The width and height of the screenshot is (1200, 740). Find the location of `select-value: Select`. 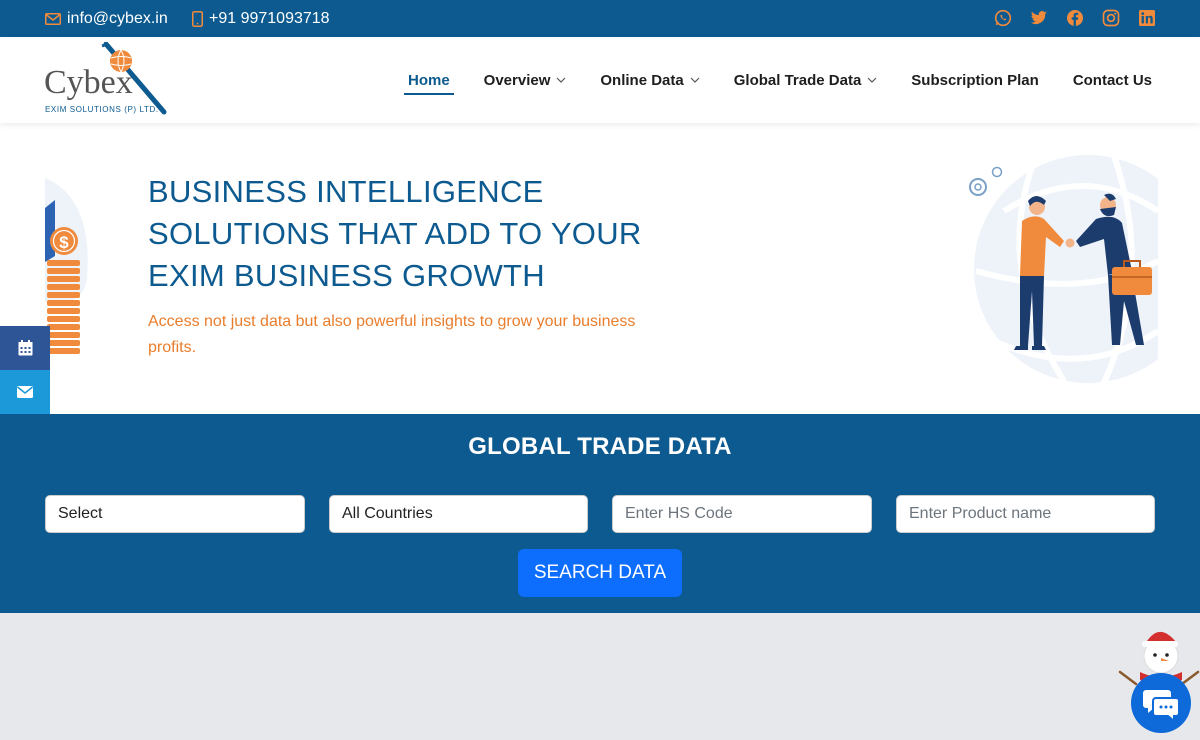

select-value: Select is located at coordinates (80, 513).